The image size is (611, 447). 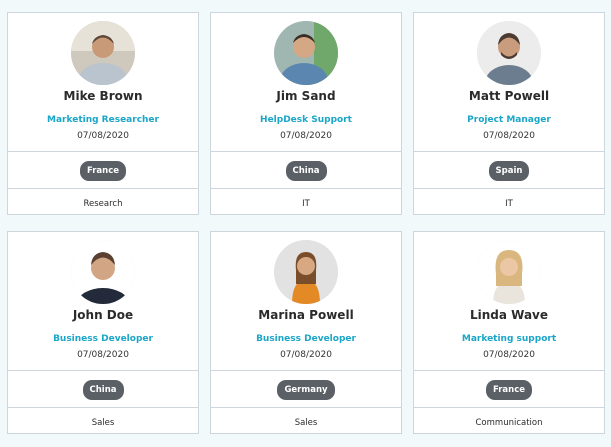 I want to click on employee-name: Mike Brown, so click(x=103, y=96).